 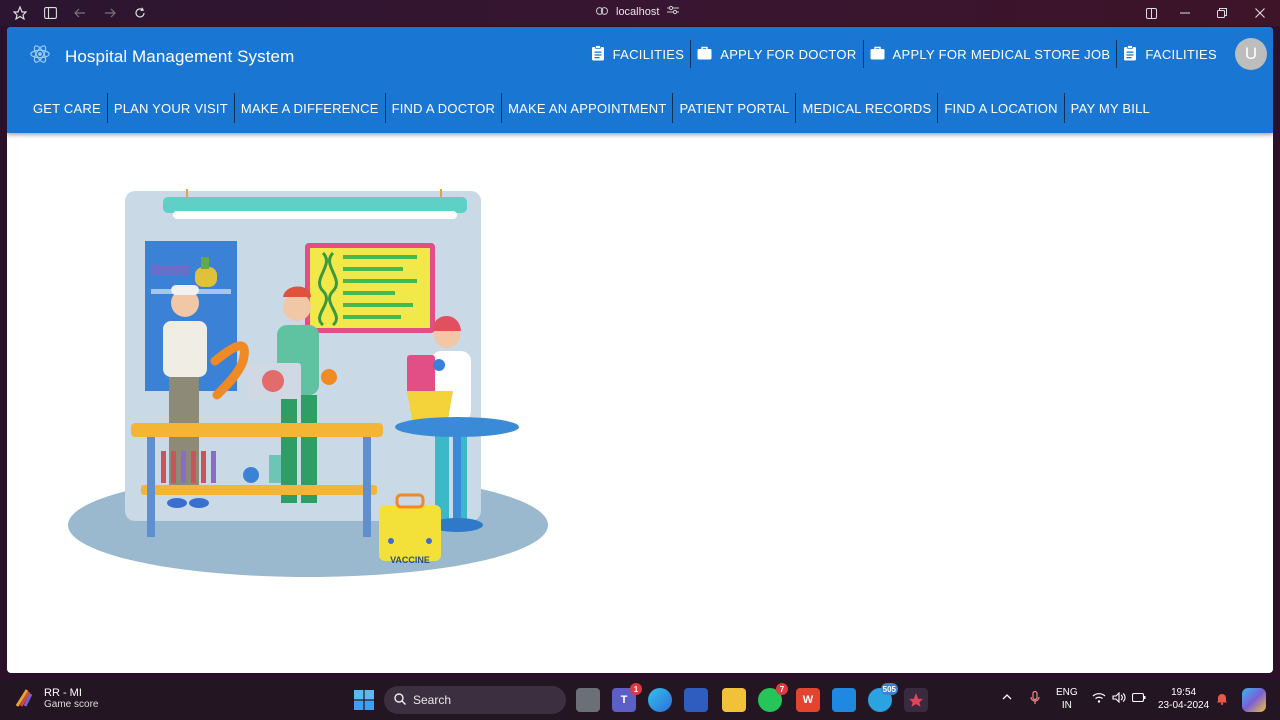 What do you see at coordinates (1119, 699) in the screenshot?
I see `volume-icon` at bounding box center [1119, 699].